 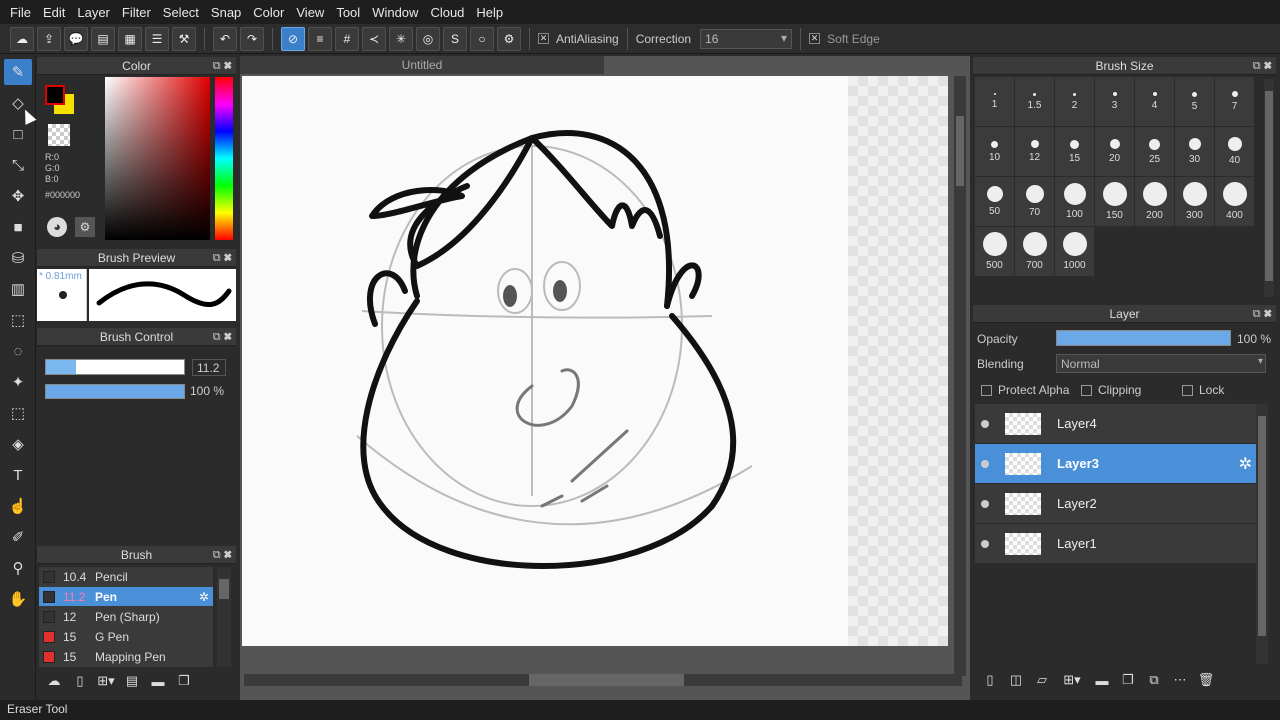 I want to click on brush-size-value: 11.2, so click(x=209, y=367).